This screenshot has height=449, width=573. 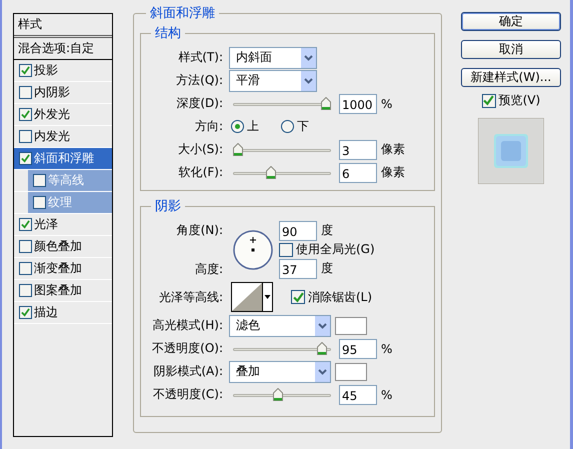 I want to click on field-label: 大小(S):, so click(x=199, y=149).